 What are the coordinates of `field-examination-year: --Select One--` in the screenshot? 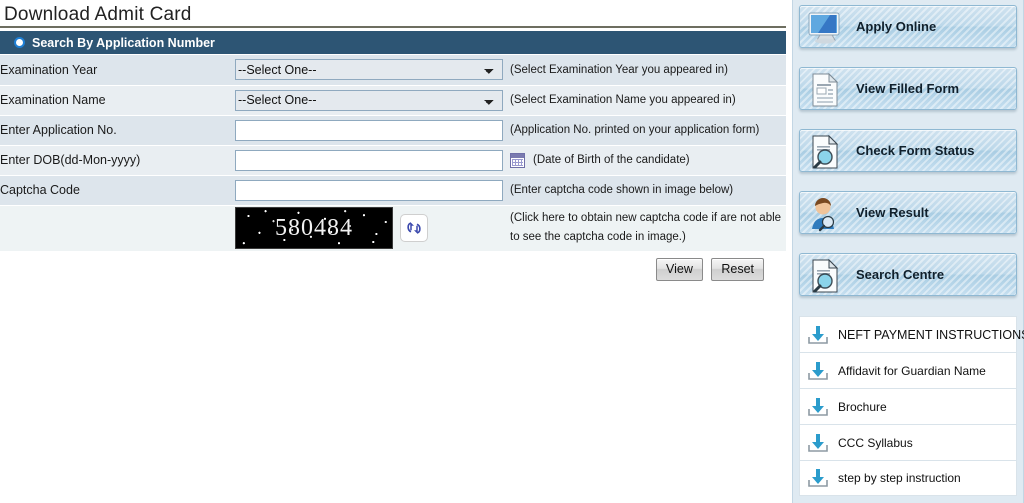 It's located at (372, 70).